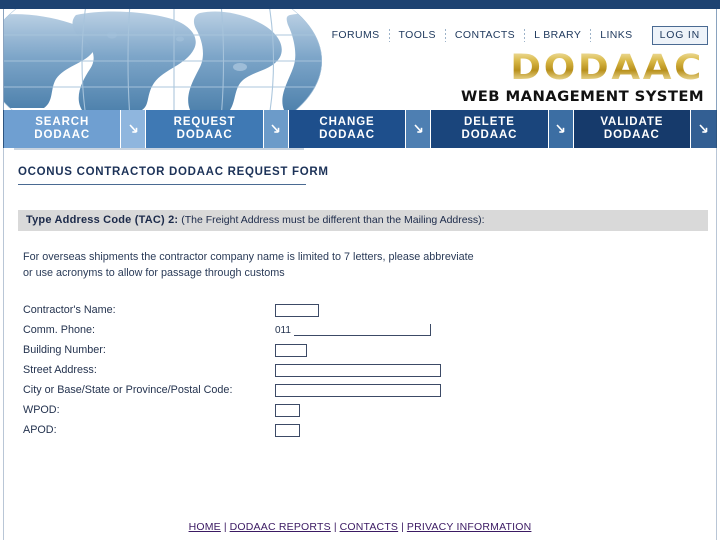  I want to click on globe-graphic, so click(169, 59).